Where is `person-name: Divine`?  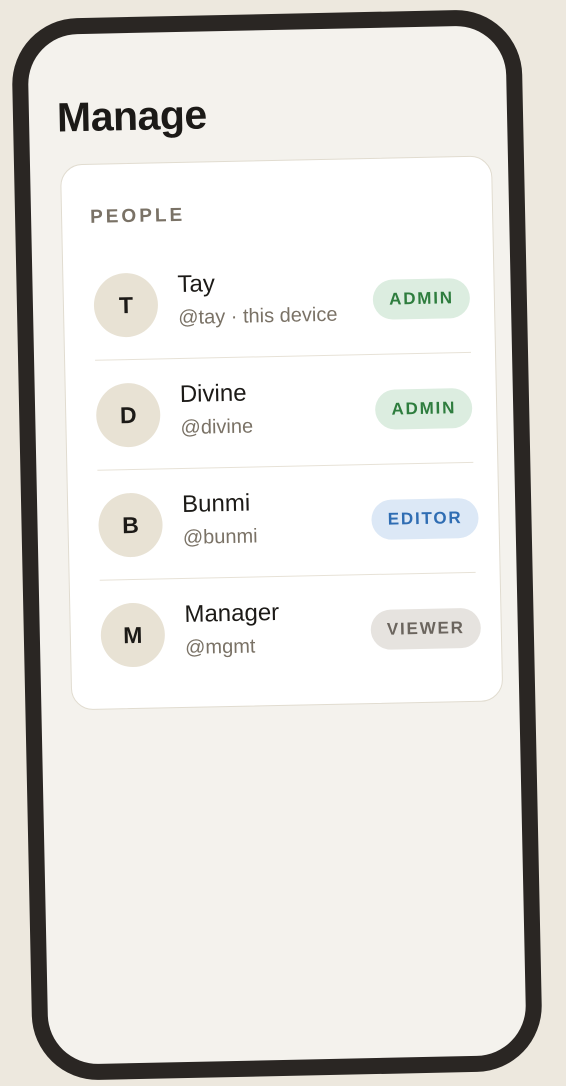 person-name: Divine is located at coordinates (213, 393).